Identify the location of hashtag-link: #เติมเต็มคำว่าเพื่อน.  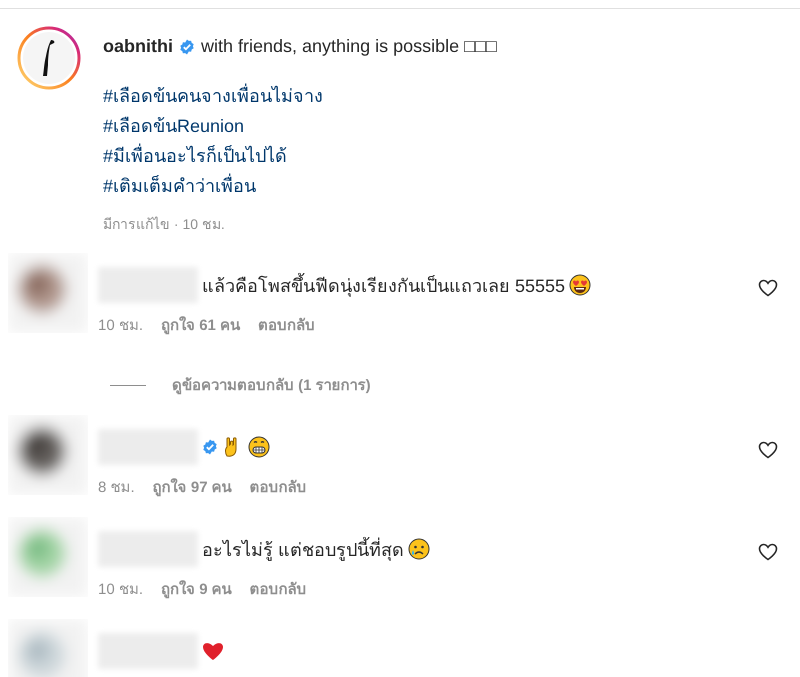
(179, 186).